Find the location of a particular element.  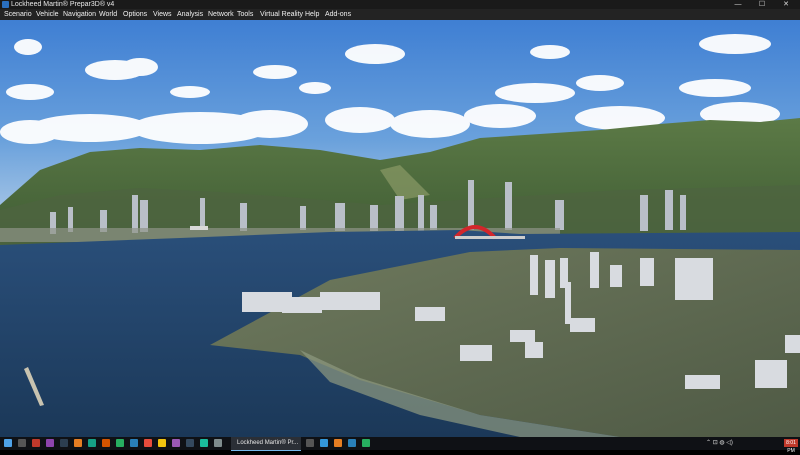

menu-tools: Tools is located at coordinates (245, 14).